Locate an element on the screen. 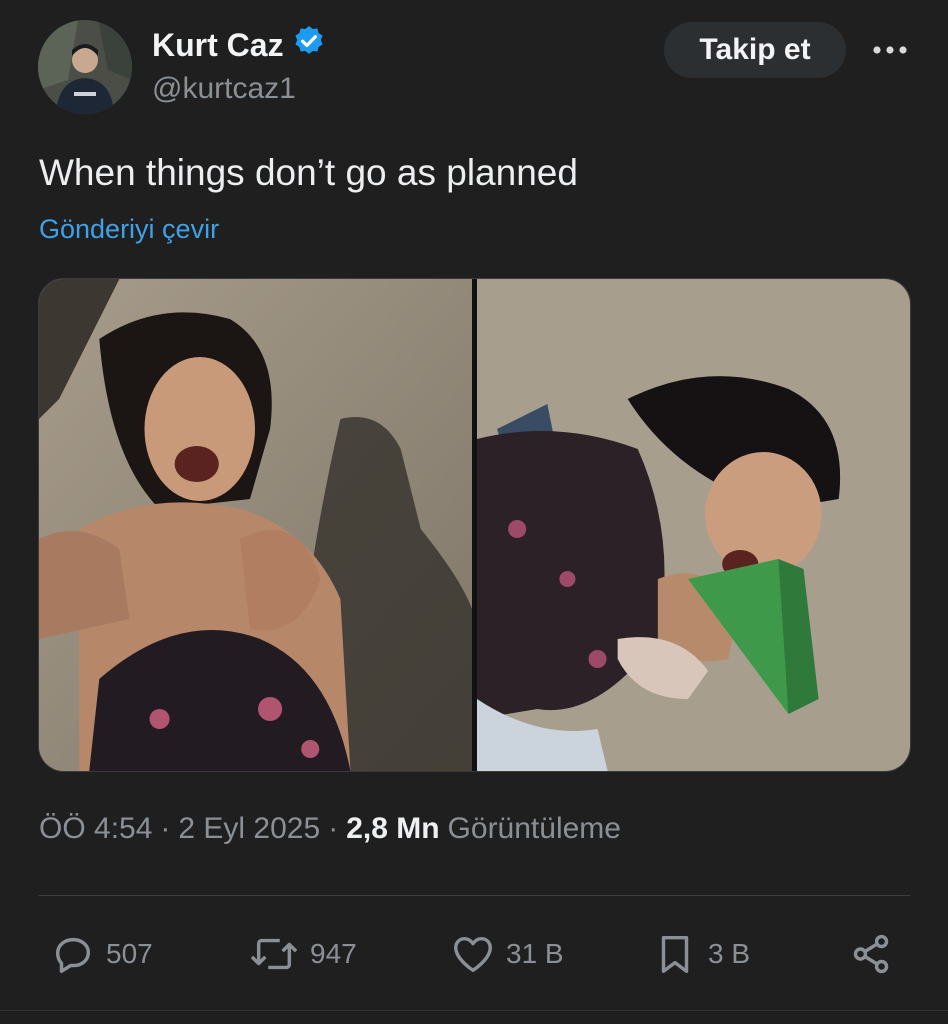 The width and height of the screenshot is (948, 1024). ellipsis-icon is located at coordinates (890, 50).